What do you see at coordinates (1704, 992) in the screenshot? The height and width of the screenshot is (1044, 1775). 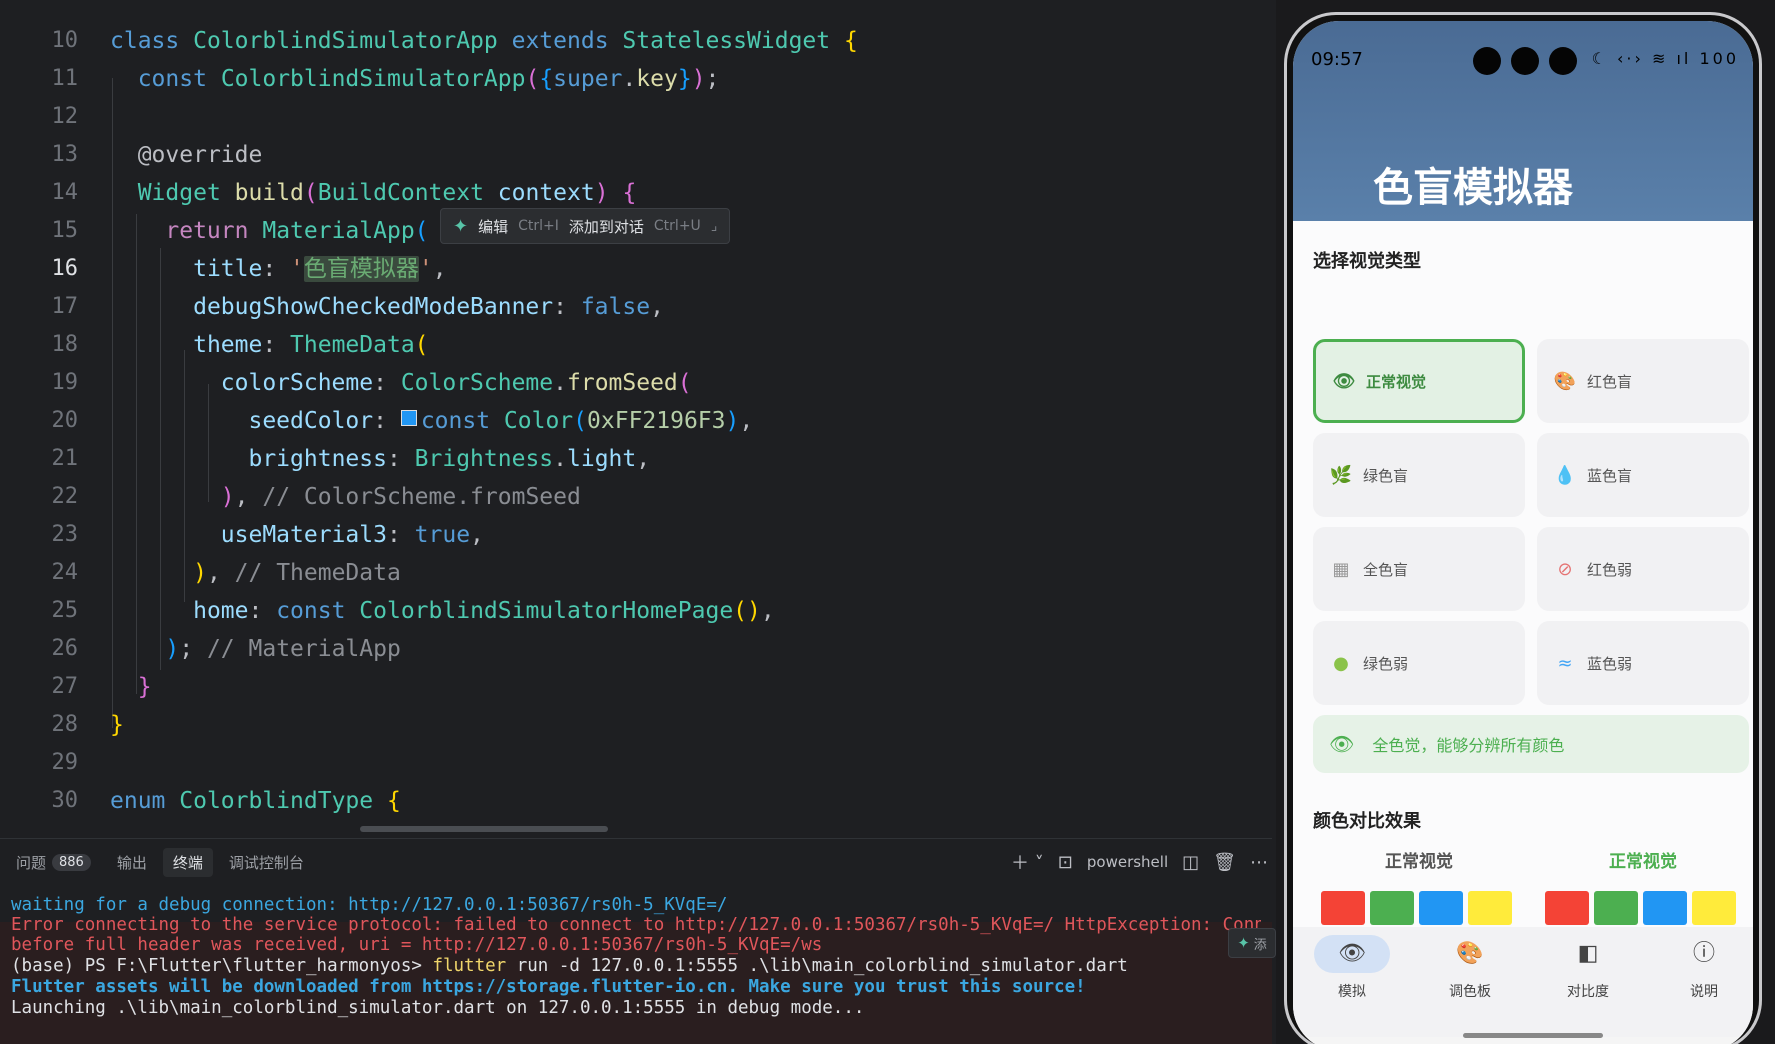 I see `nav-label: 说明` at bounding box center [1704, 992].